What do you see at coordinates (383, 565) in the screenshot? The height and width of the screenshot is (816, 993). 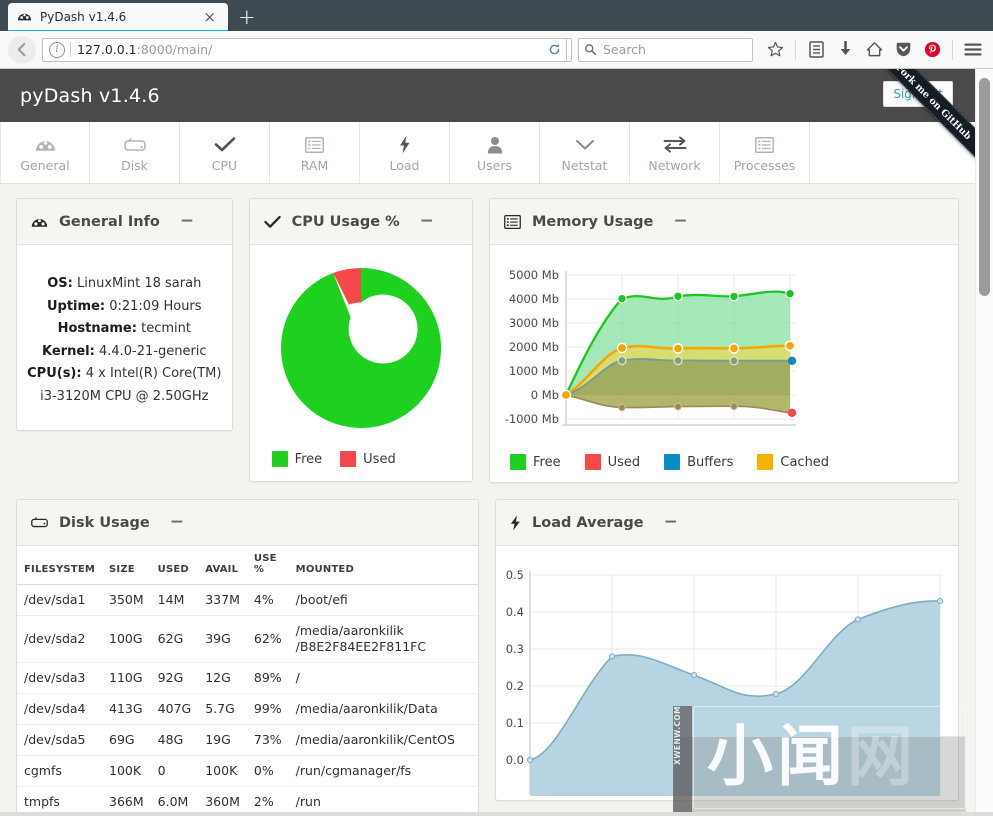 I see `col-mounted: MOUNTED` at bounding box center [383, 565].